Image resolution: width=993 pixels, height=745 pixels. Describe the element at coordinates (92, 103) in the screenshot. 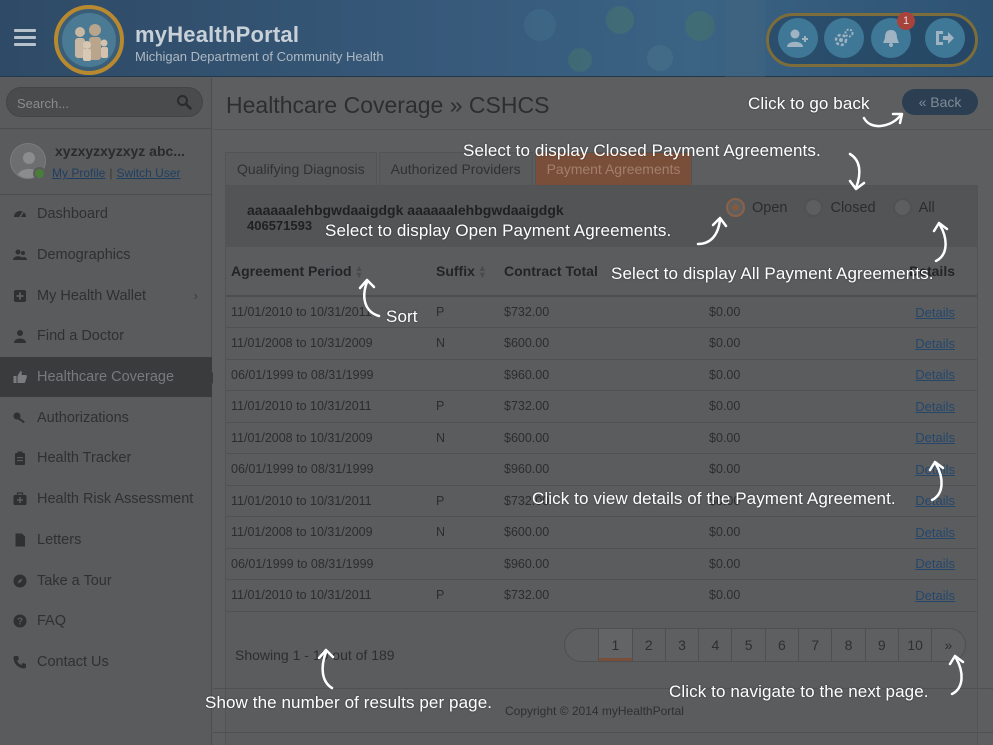

I see `search-input` at that location.